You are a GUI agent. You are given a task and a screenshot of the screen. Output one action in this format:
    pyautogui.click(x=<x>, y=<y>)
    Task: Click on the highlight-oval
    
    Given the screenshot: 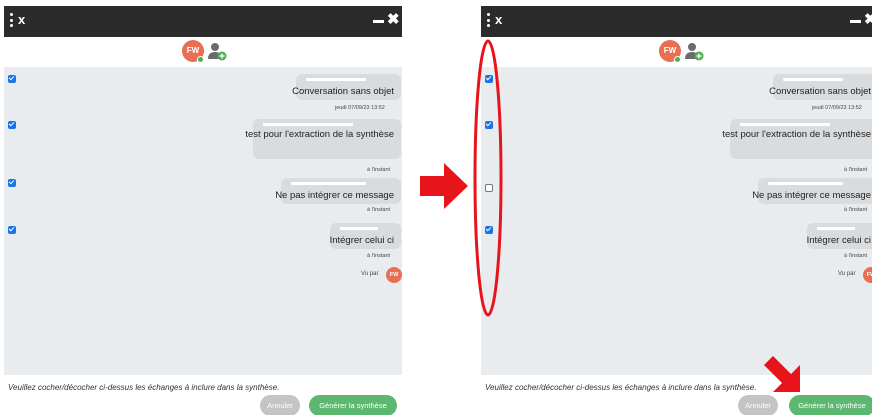 What is the action you would take?
    pyautogui.click(x=488, y=178)
    